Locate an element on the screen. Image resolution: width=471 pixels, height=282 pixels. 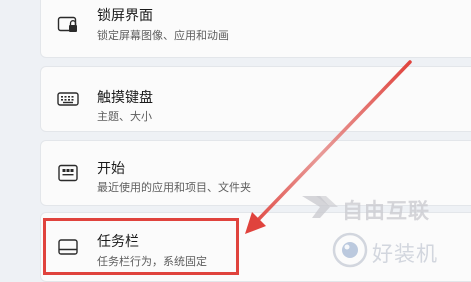
settings-item-title: 触摸键盘 is located at coordinates (125, 98).